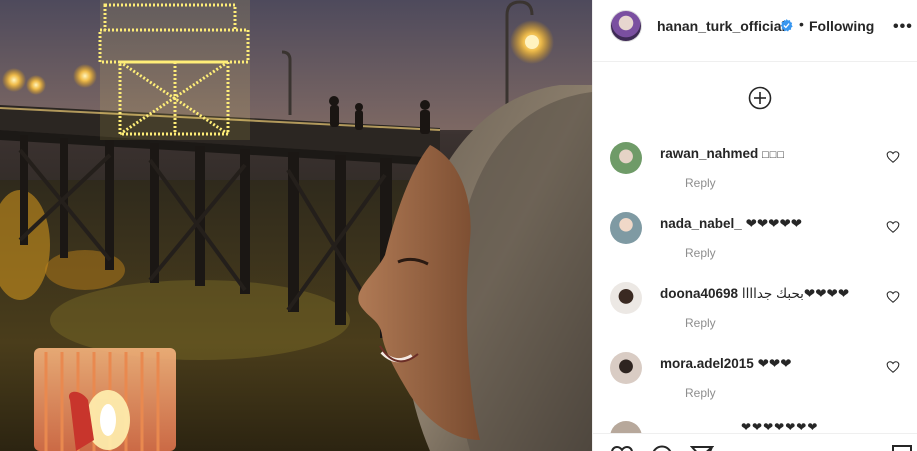 The width and height of the screenshot is (917, 451). What do you see at coordinates (841, 26) in the screenshot?
I see `following-button: Following` at bounding box center [841, 26].